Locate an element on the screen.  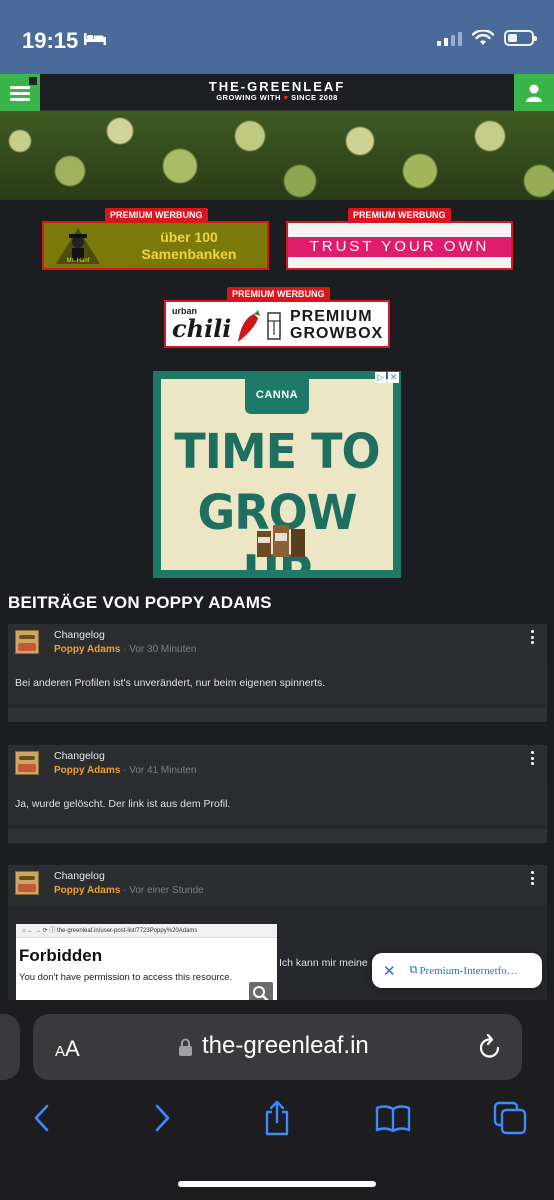
text-size-button: AA is located at coordinates (67, 1049).